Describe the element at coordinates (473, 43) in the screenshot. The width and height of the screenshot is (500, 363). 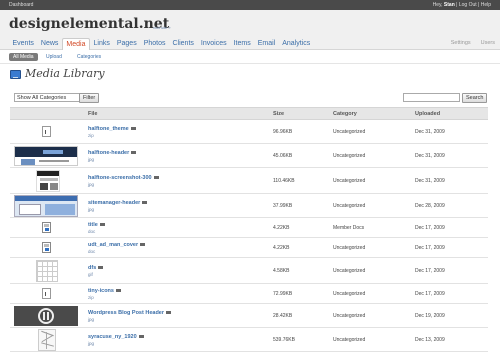
I see `nav-right: Settings Users` at that location.